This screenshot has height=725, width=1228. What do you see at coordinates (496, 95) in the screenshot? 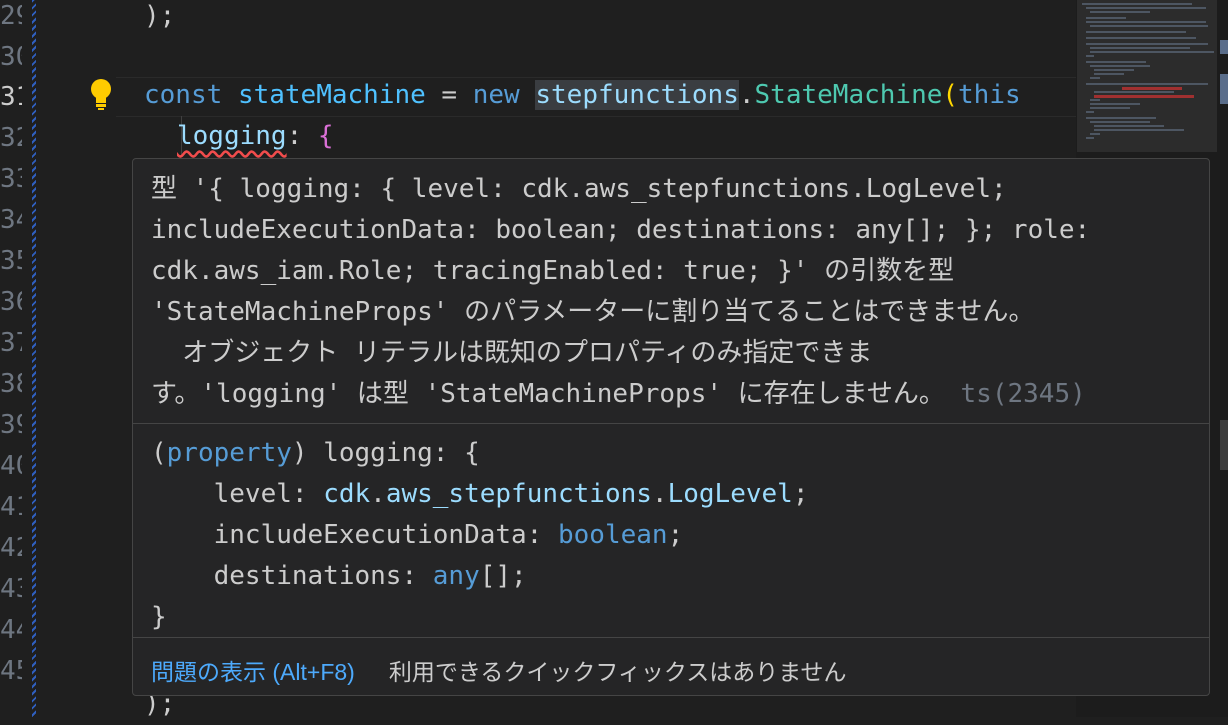
I see `code-token: new` at bounding box center [496, 95].